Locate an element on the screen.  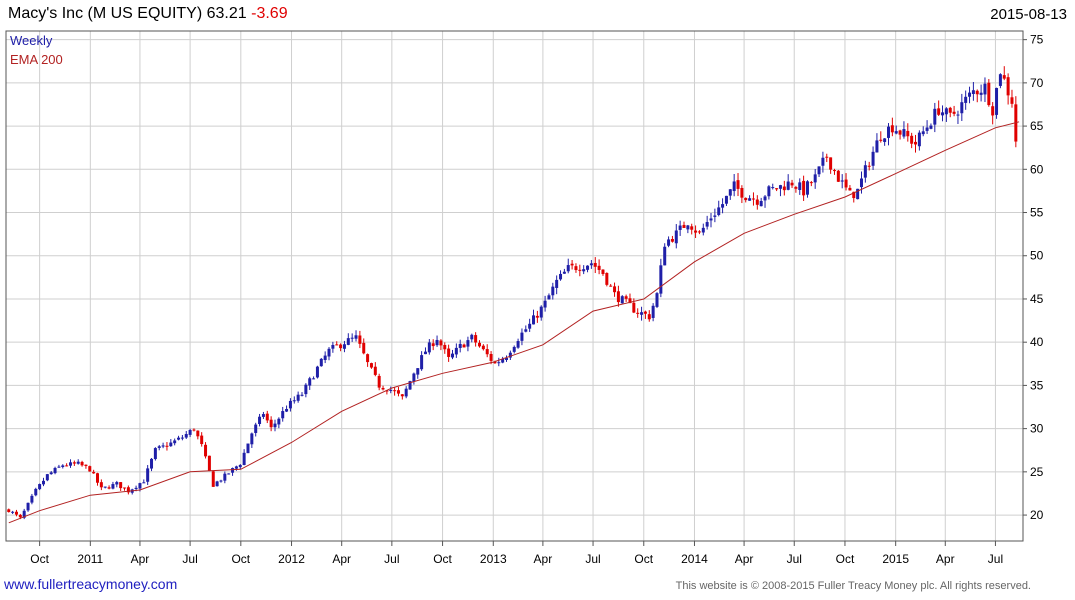
x-tick-label: 2014 is located at coordinates (694, 559).